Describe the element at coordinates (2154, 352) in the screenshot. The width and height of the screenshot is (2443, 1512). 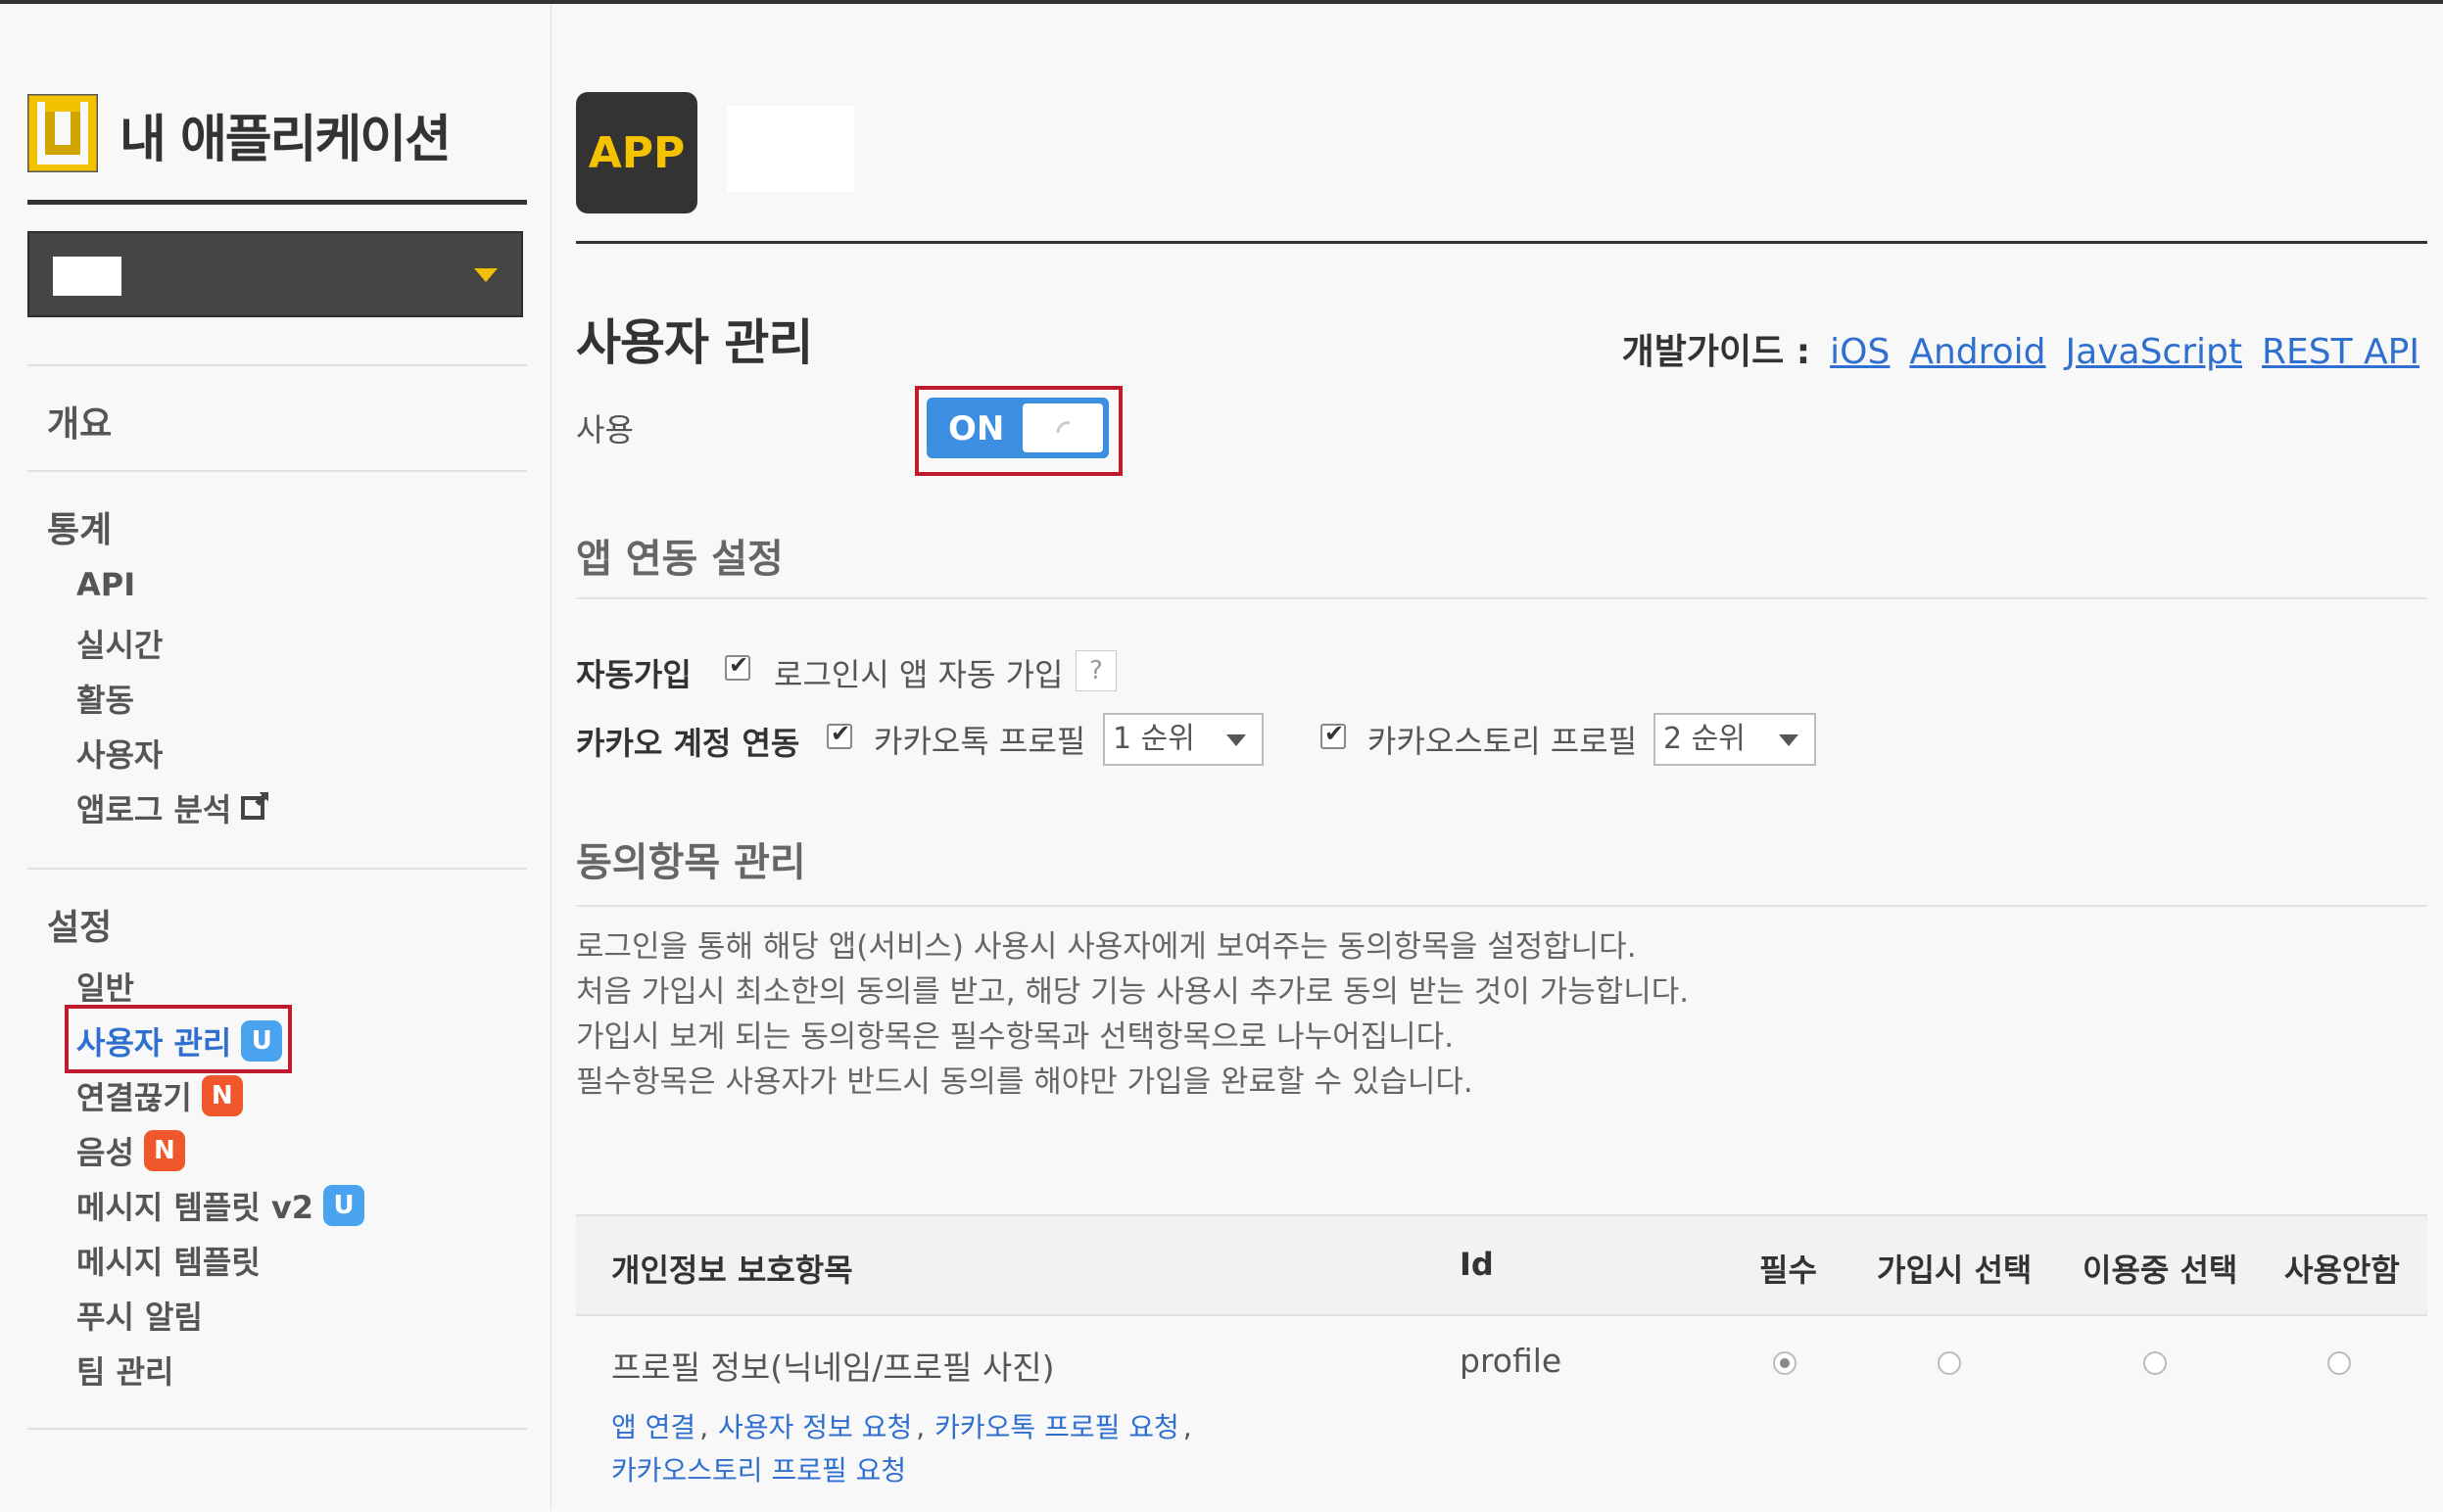
I see `guide-link-javascript: JavaScript` at that location.